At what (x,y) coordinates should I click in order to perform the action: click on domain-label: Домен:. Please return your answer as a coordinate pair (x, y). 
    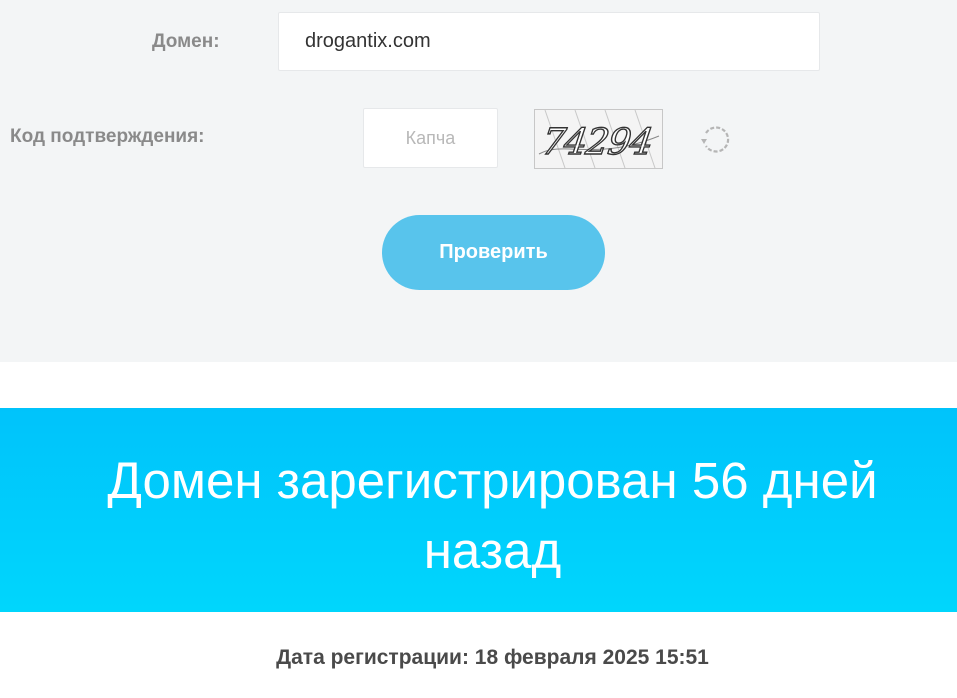
    Looking at the image, I should click on (186, 41).